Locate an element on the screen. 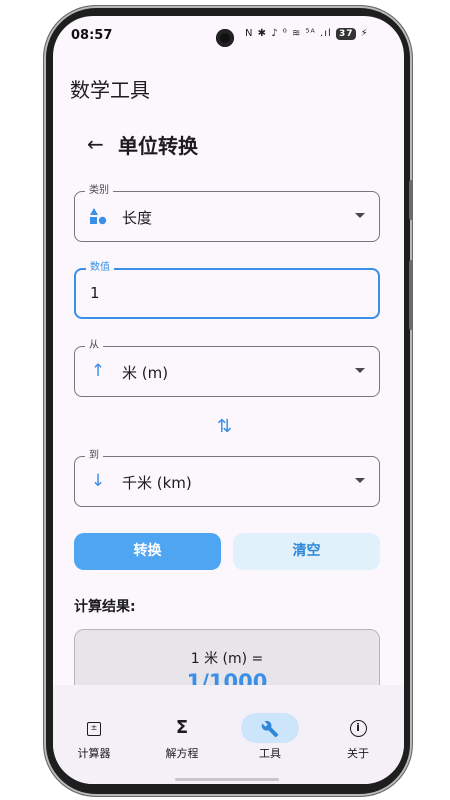 This screenshot has height=800, width=450. nav-item-calculator: ± 计算器 is located at coordinates (94, 737).